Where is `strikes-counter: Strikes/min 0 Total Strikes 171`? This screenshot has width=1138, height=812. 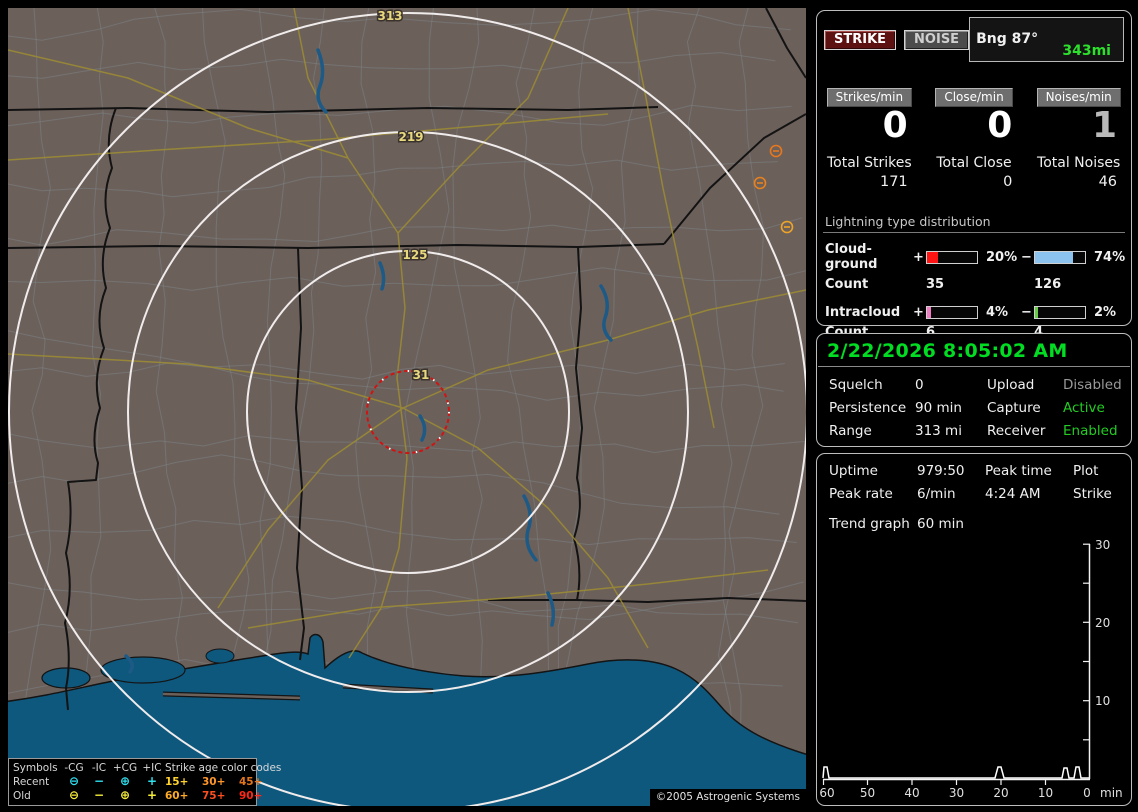 strikes-counter: Strikes/min 0 Total Strikes 171 is located at coordinates (869, 139).